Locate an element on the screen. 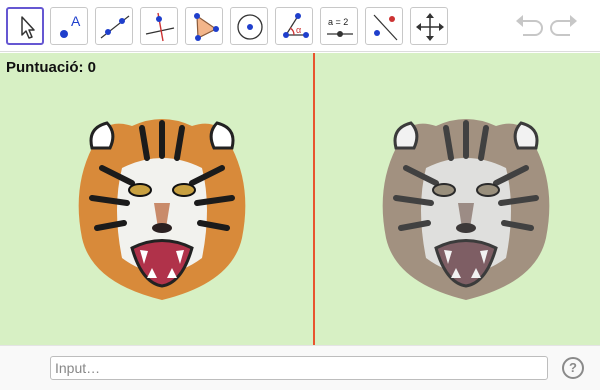 The height and width of the screenshot is (390, 600). line-tool-button is located at coordinates (114, 26).